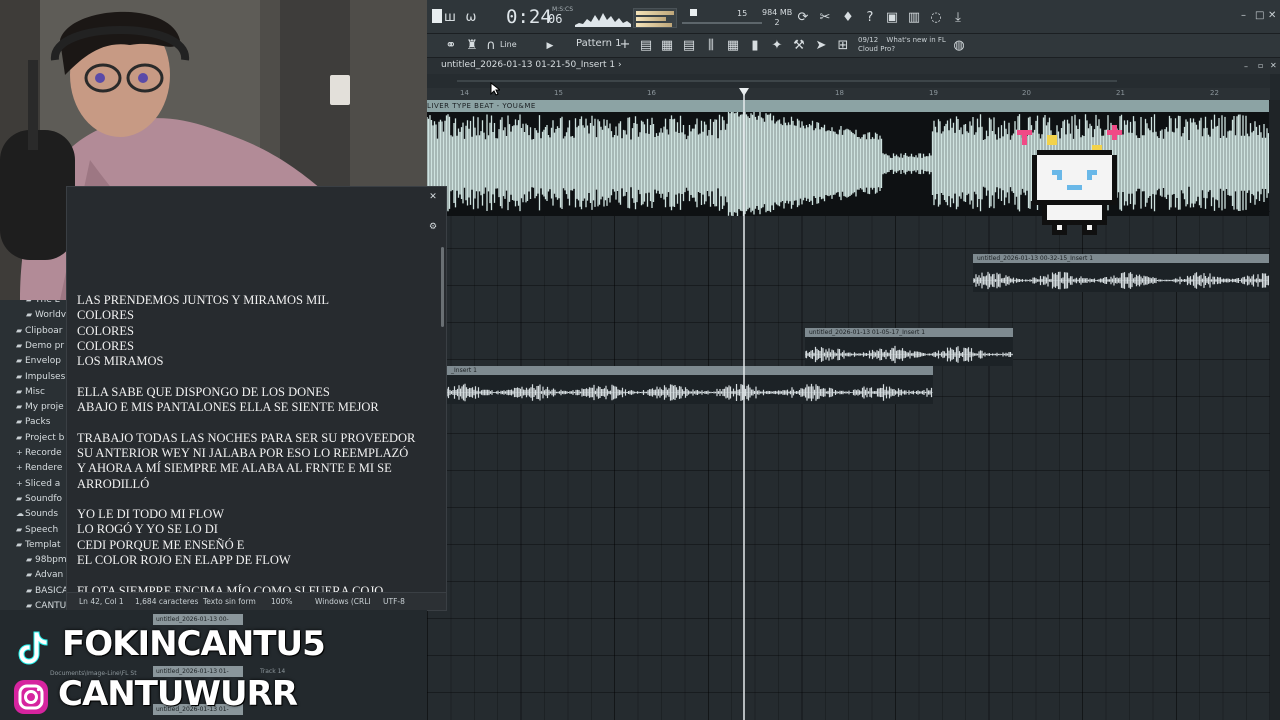 The height and width of the screenshot is (720, 1280). Describe the element at coordinates (281, 601) in the screenshot. I see `zoom-level: 100%` at that location.